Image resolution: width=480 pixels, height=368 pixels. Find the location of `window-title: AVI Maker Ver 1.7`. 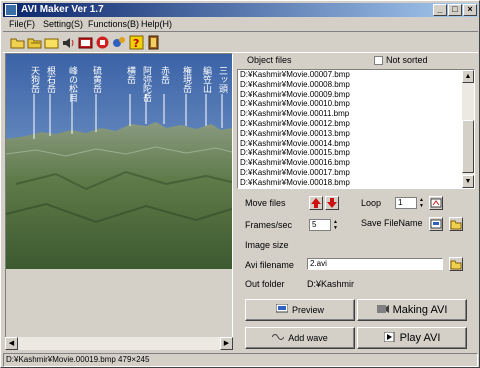

window-title: AVI Maker Ver 1.7 is located at coordinates (62, 9).